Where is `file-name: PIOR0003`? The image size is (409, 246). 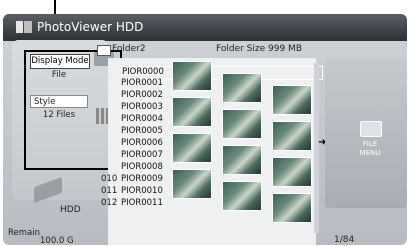 file-name: PIOR0003 is located at coordinates (142, 107).